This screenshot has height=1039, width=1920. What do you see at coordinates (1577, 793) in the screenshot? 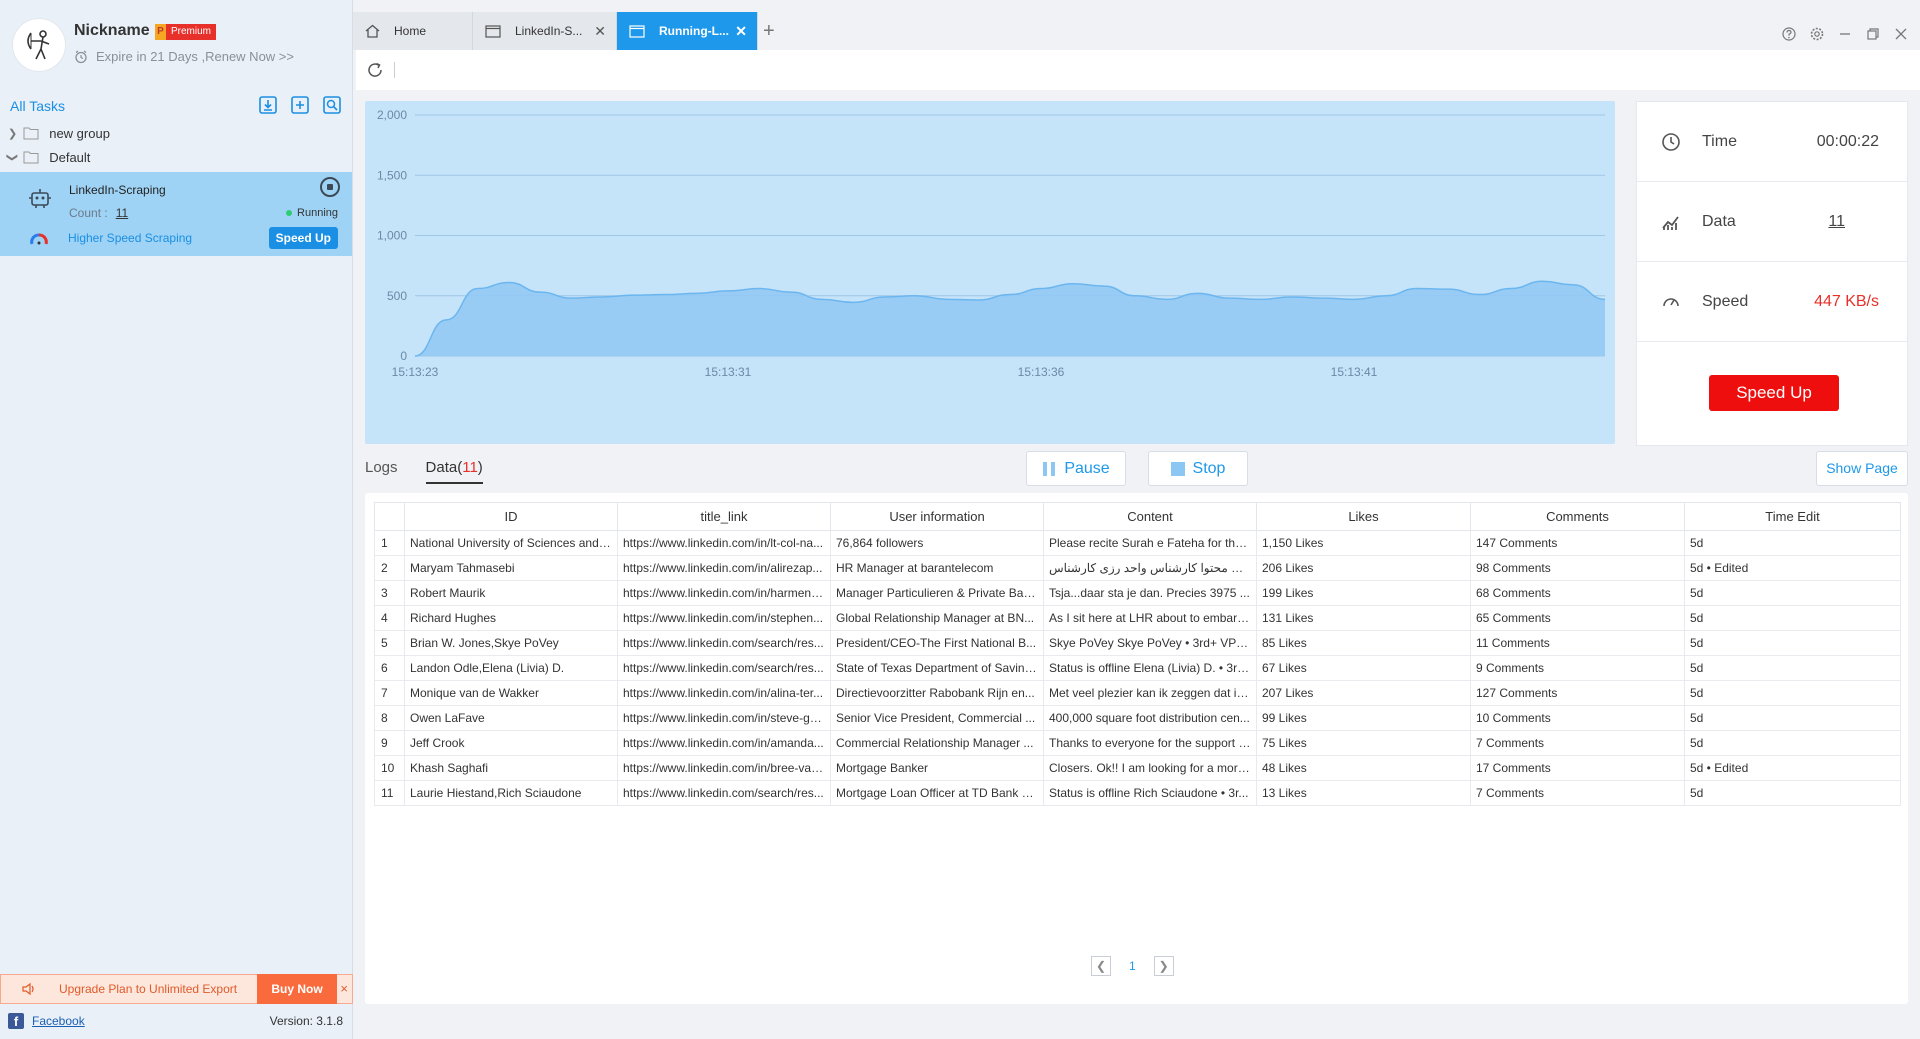
I see `table-cell: 7 Comments` at bounding box center [1577, 793].